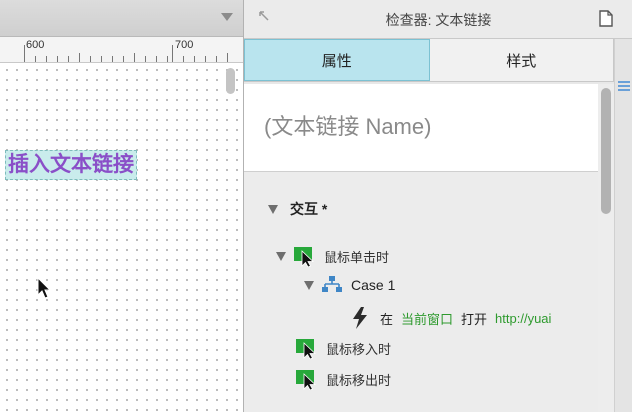 This screenshot has width=632, height=412. What do you see at coordinates (523, 318) in the screenshot?
I see `action-url: http://yuai` at bounding box center [523, 318].